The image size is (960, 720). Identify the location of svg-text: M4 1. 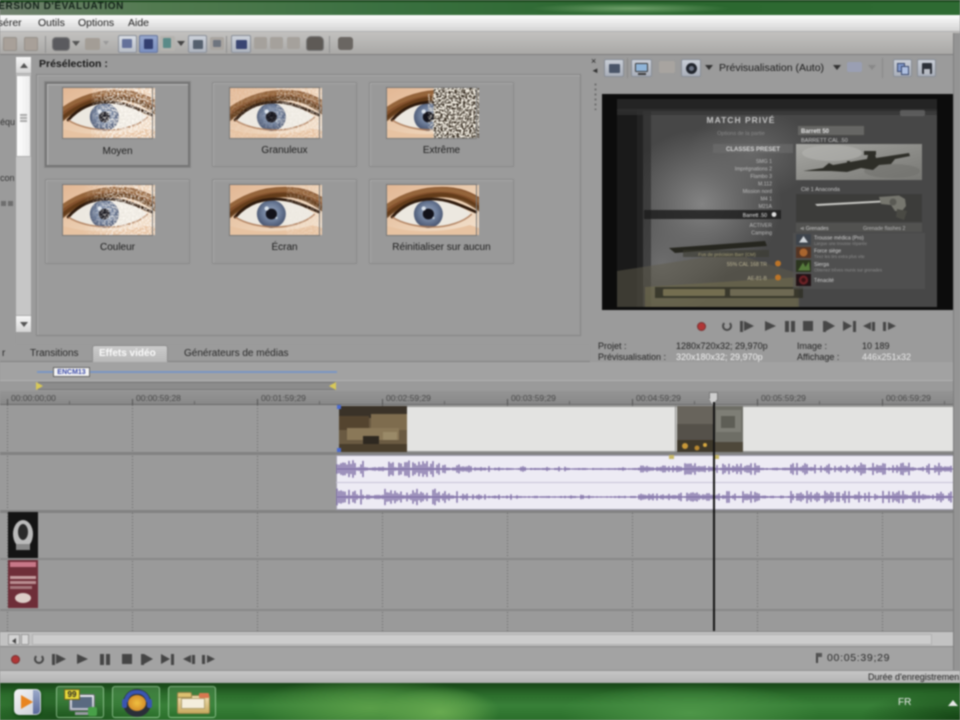
(766, 200).